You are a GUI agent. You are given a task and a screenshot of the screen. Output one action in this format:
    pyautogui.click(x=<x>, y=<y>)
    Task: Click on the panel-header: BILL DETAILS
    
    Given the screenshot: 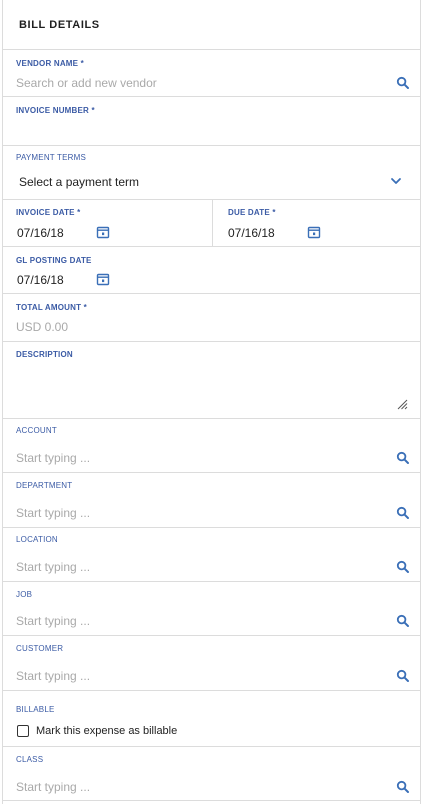 What is the action you would take?
    pyautogui.click(x=211, y=25)
    